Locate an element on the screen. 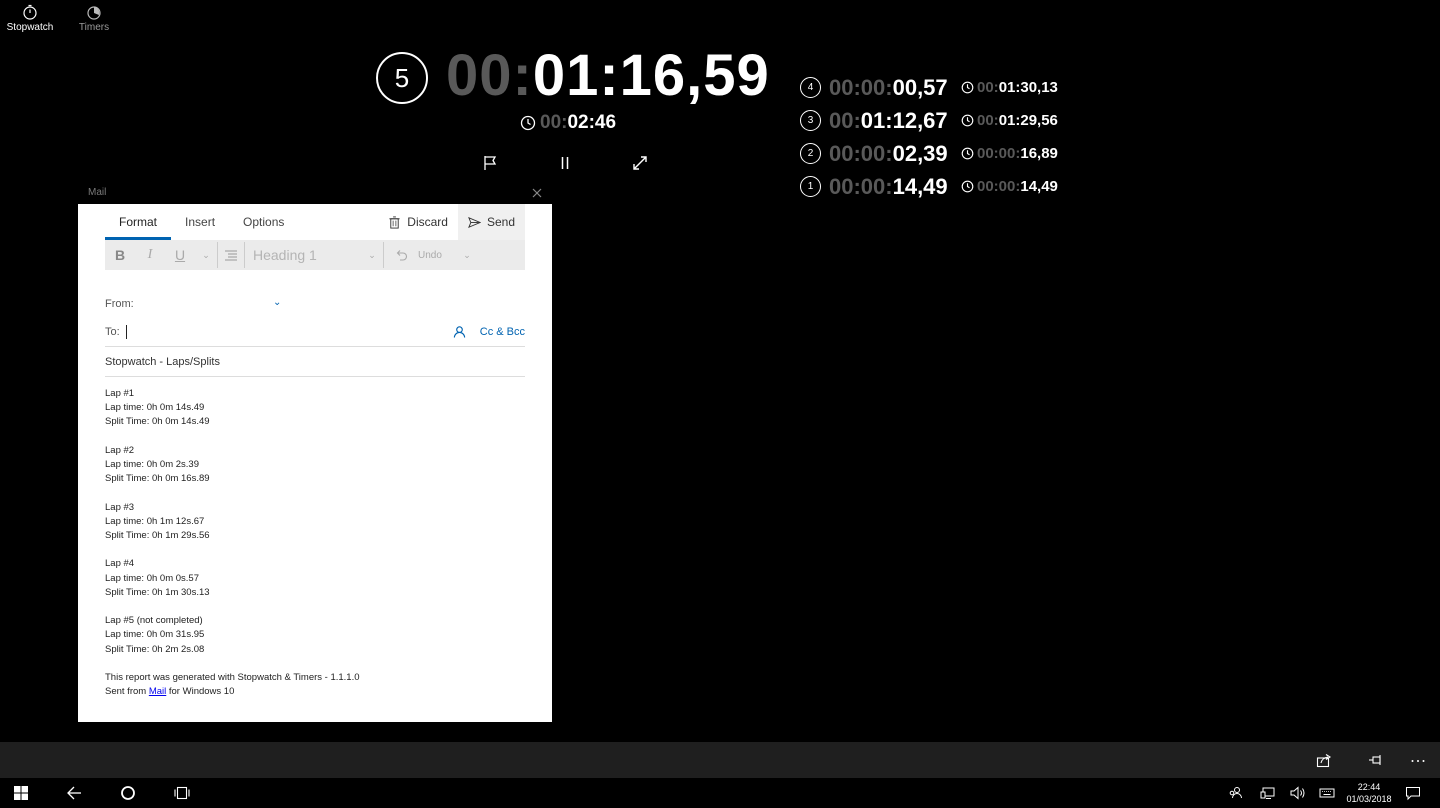  timer-icon is located at coordinates (94, 13).